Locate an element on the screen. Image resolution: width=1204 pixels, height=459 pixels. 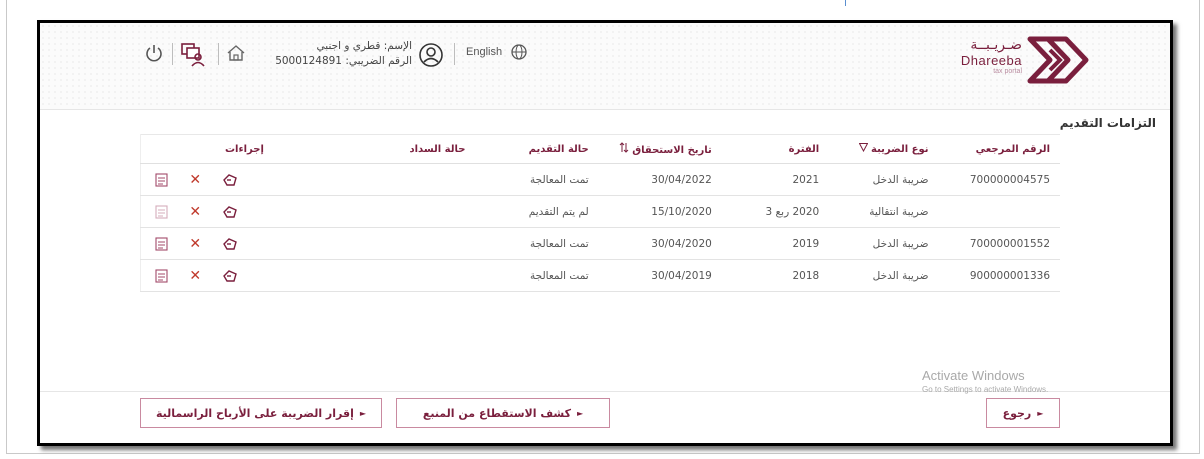
logo-tagline: tax portal is located at coordinates (1007, 71).